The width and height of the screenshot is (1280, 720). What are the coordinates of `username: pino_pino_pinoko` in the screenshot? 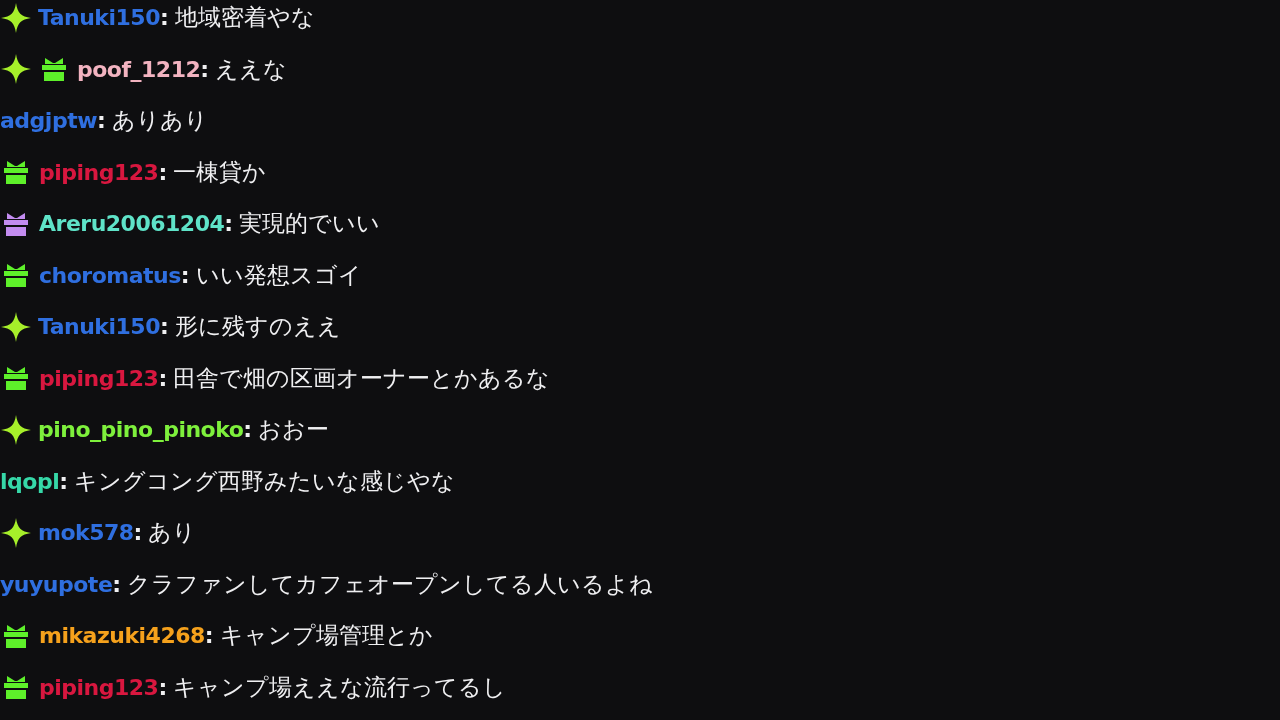 It's located at (141, 430).